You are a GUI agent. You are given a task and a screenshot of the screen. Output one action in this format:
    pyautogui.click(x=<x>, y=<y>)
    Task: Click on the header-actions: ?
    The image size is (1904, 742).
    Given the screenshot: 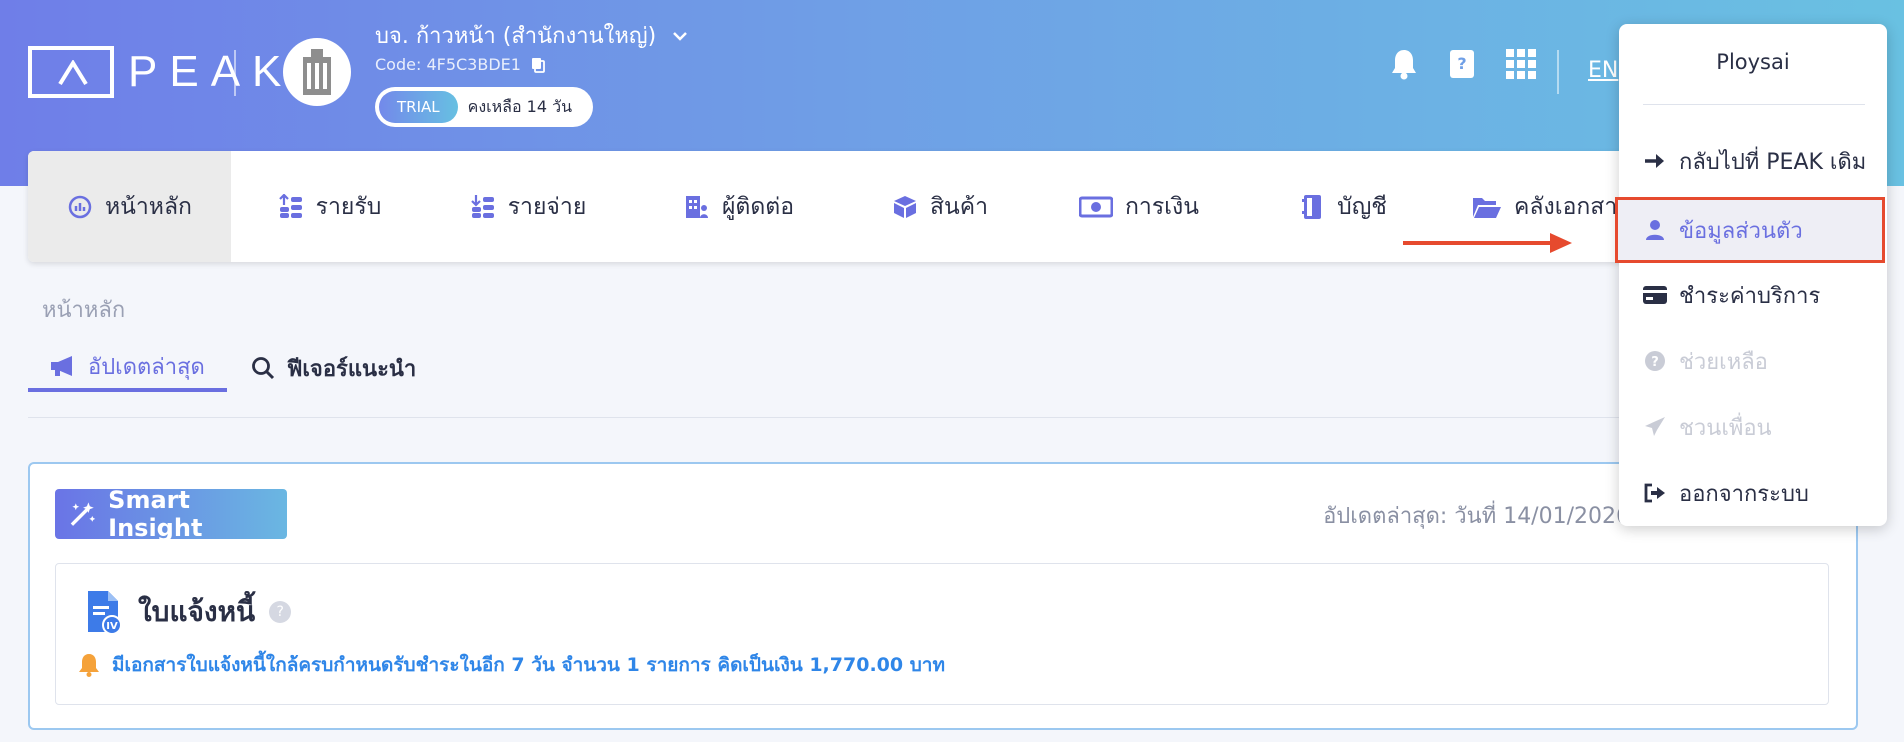 What is the action you would take?
    pyautogui.click(x=1463, y=64)
    